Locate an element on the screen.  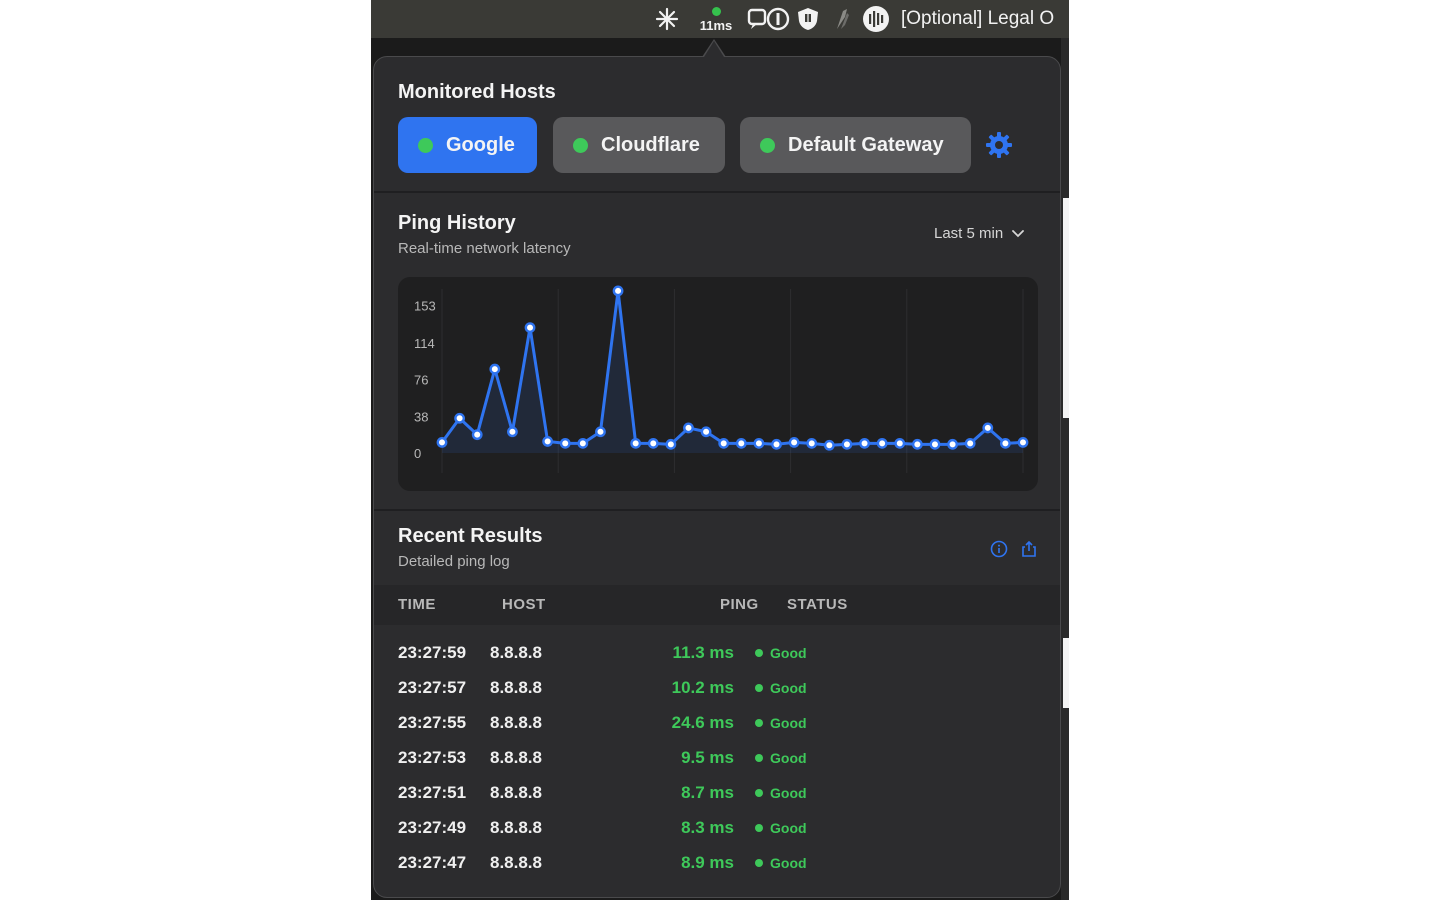
ping-history-subtitle: Real-time network latency is located at coordinates (484, 248).